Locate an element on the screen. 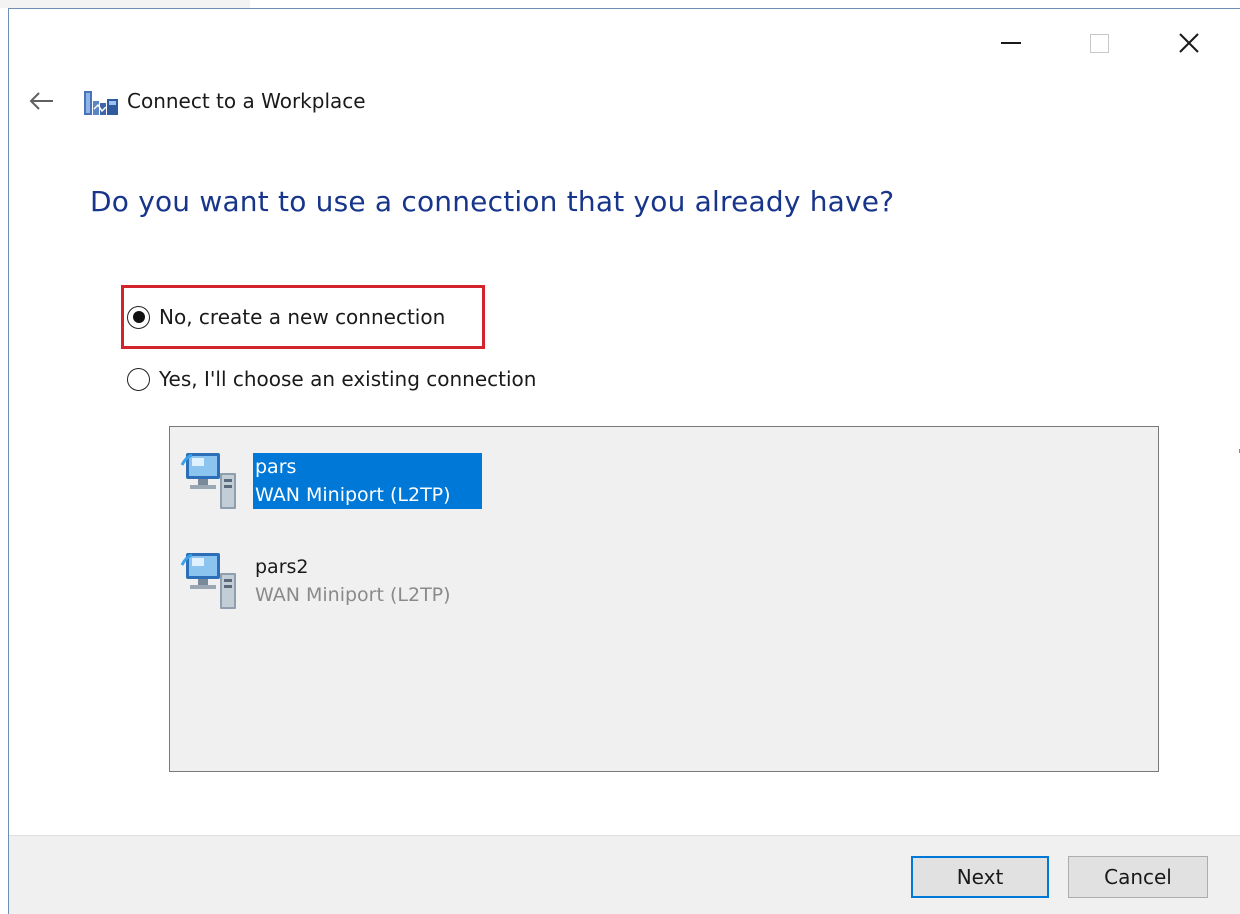  option-new-connection: No, create a new connection is located at coordinates (286, 317).